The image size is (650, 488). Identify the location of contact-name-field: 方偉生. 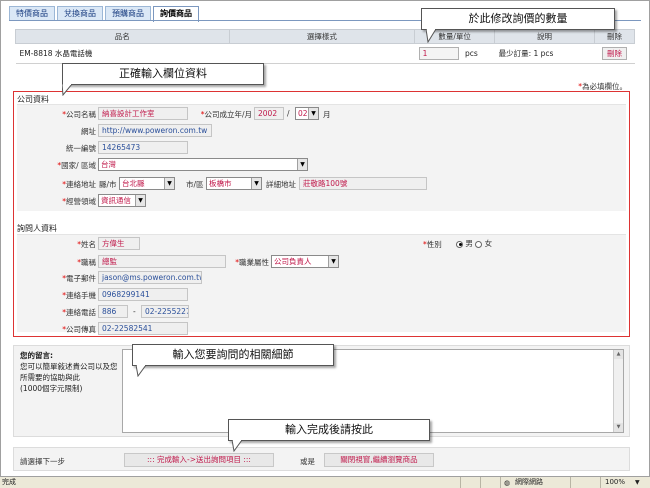
(119, 243).